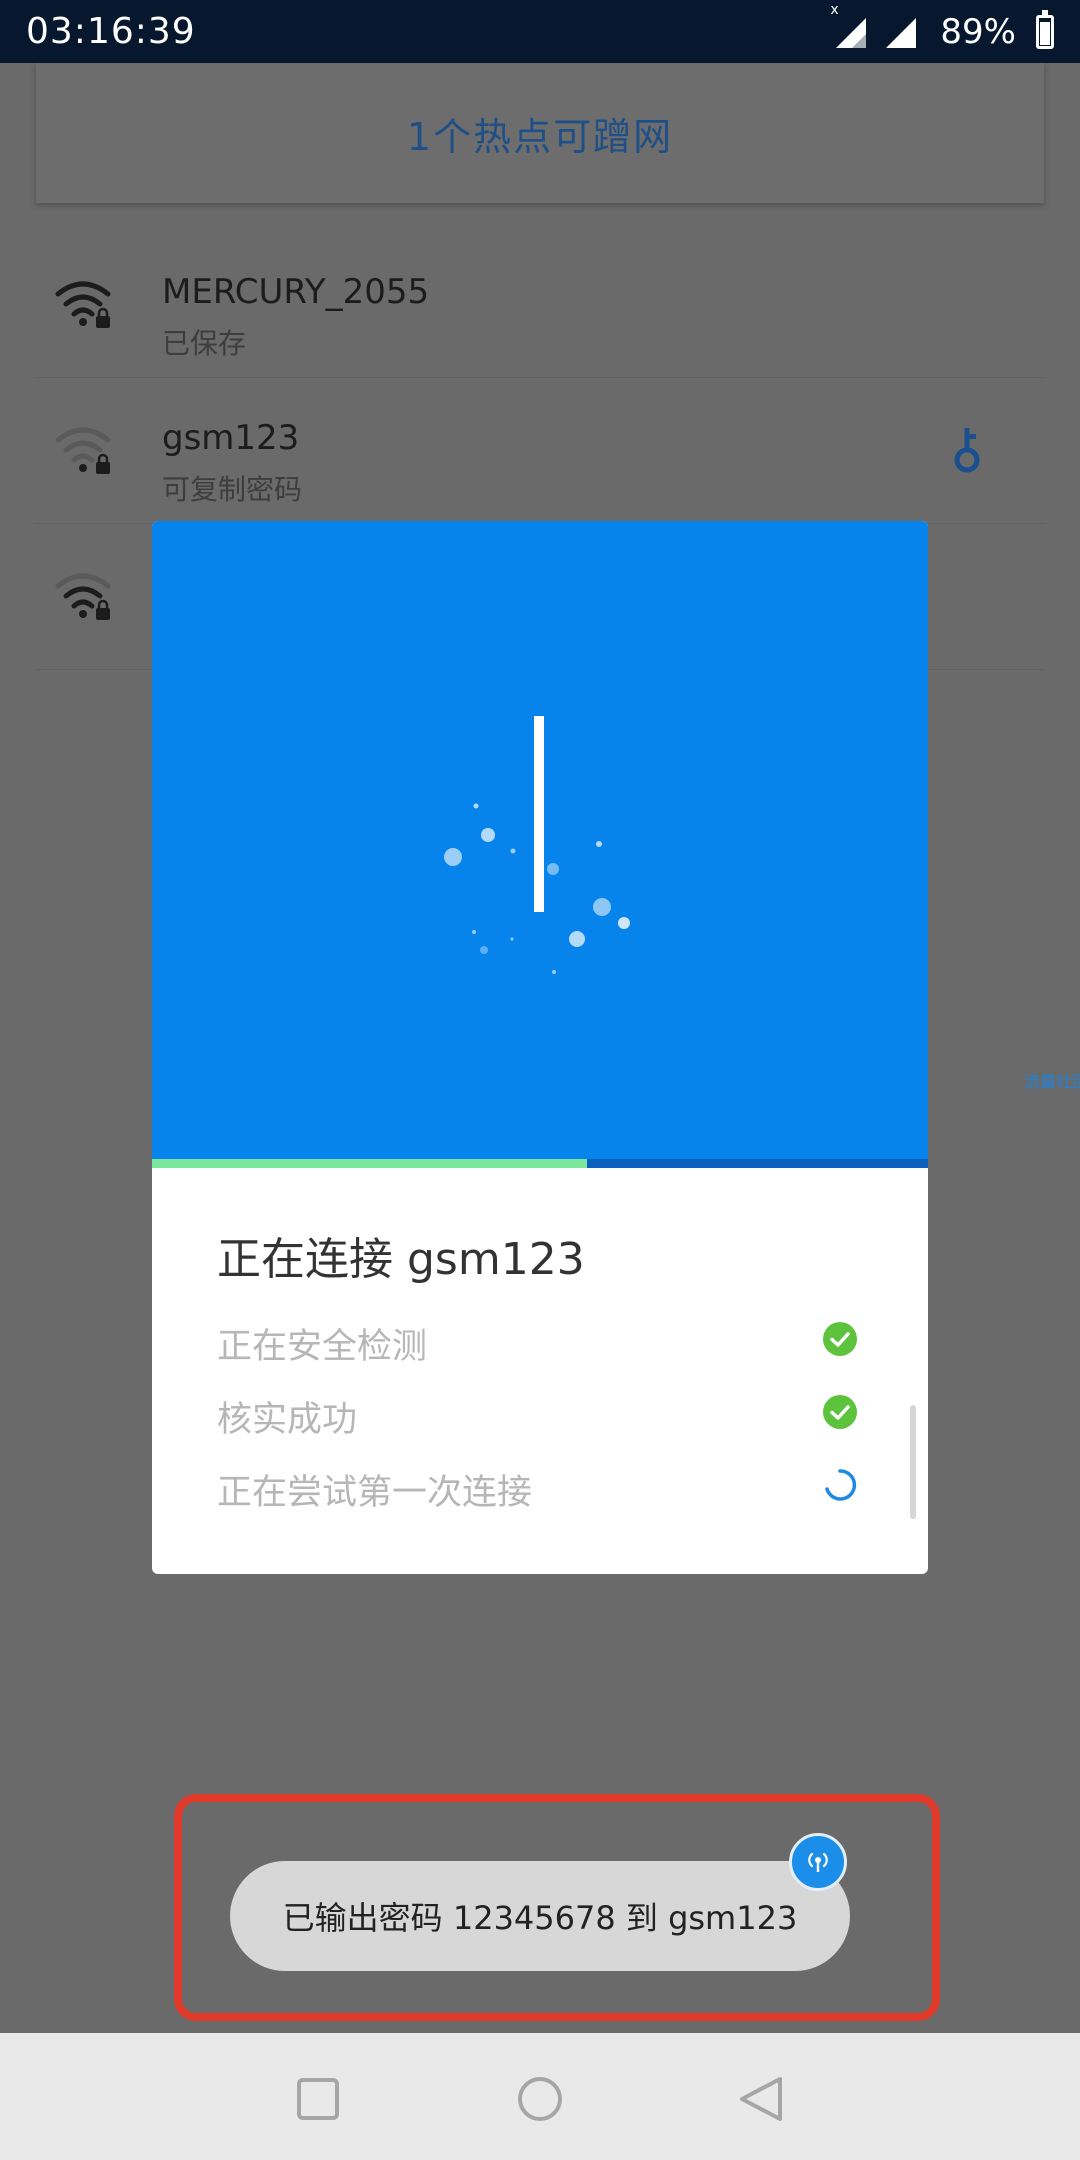  Describe the element at coordinates (401, 1259) in the screenshot. I see `dialog-title: 正在连接 gsm123` at that location.